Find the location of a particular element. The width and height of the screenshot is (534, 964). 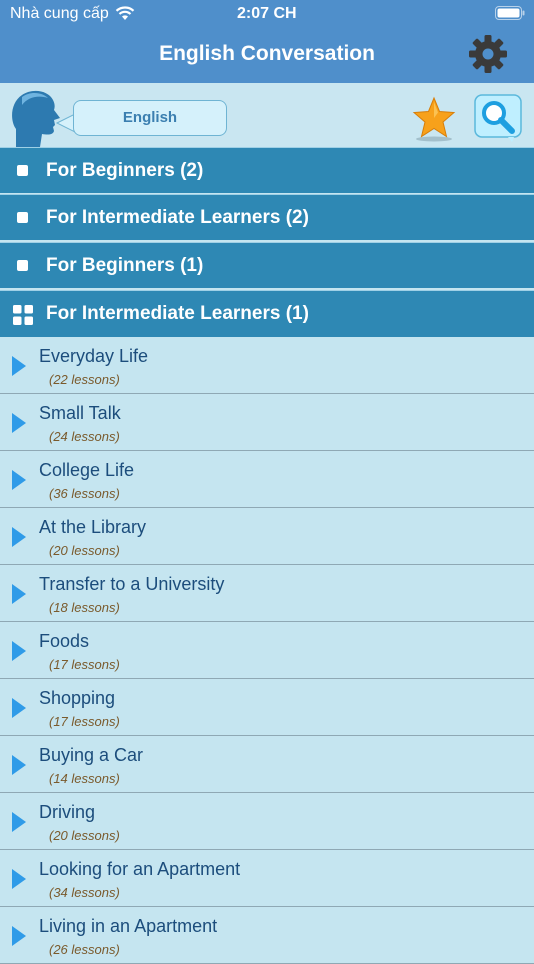

list-item: Foods (17 lessons) is located at coordinates (267, 650).